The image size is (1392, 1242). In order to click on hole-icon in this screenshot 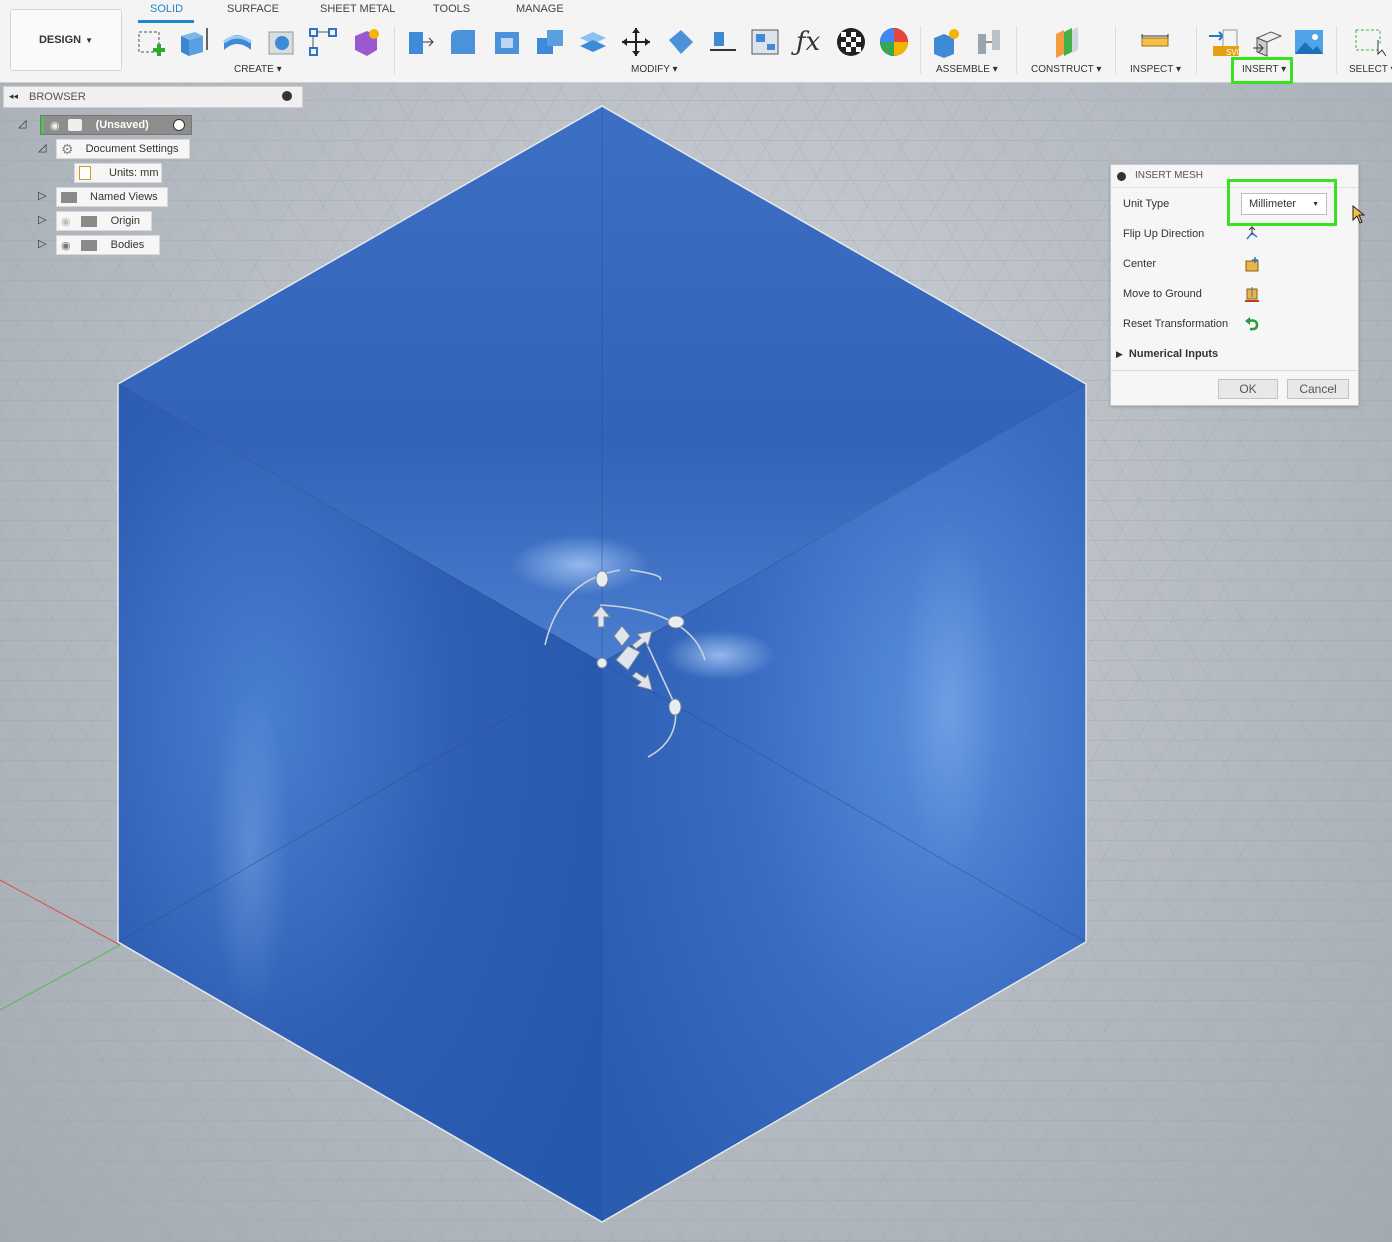, I will do `click(281, 42)`.